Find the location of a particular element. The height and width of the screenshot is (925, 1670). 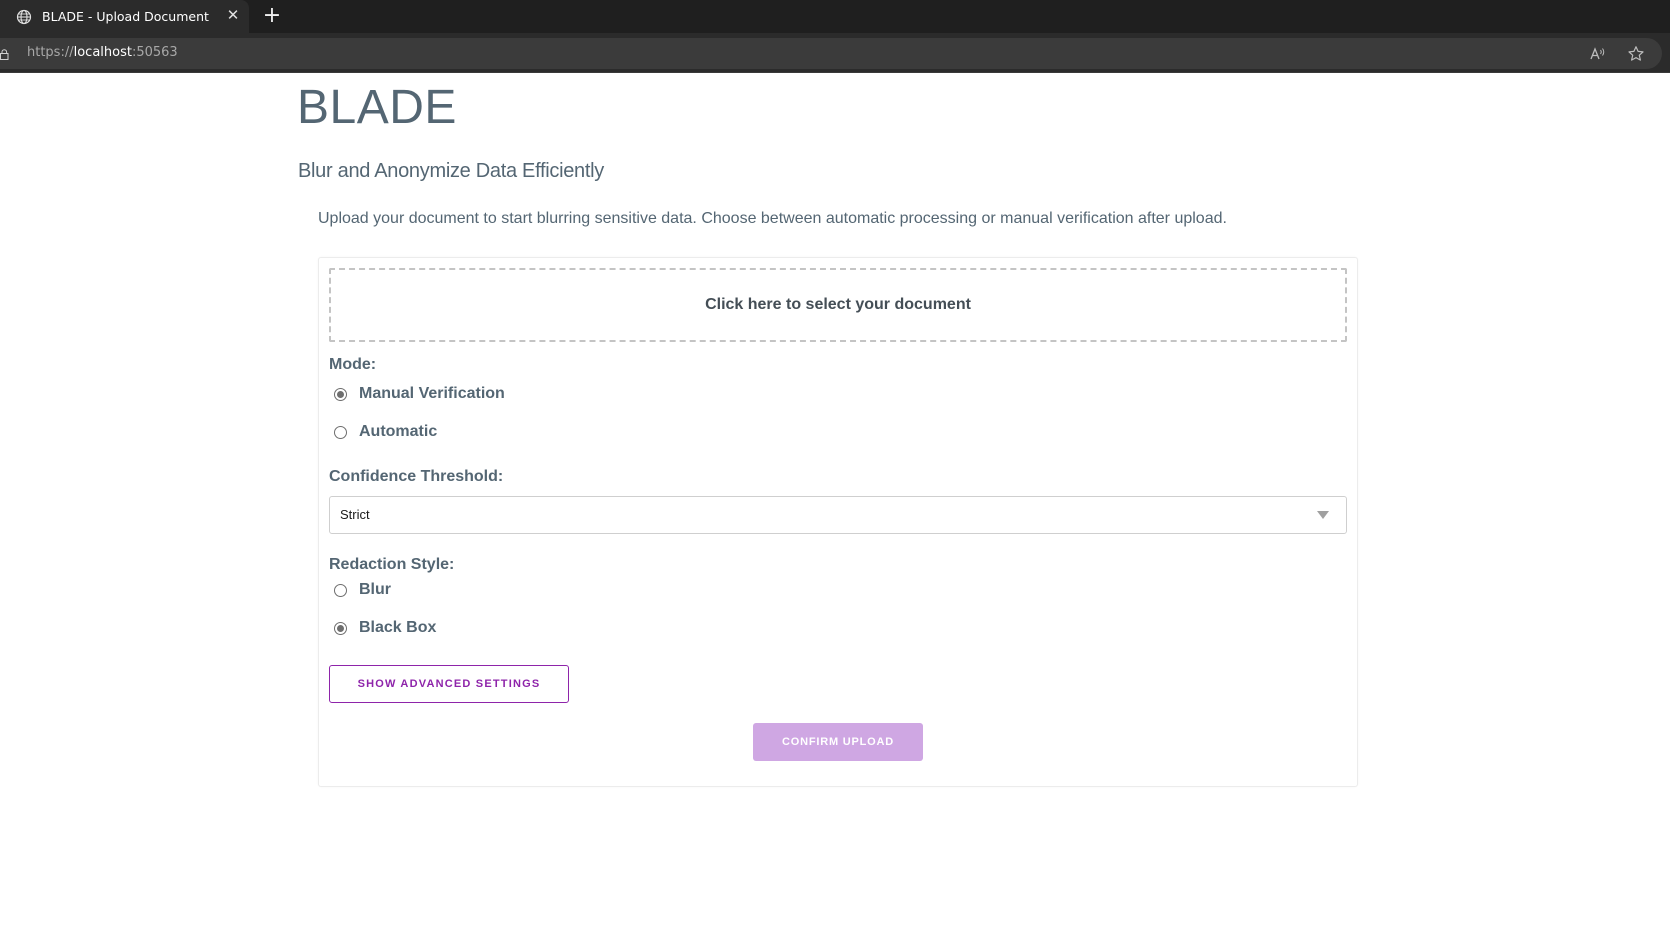

mode-label: Mode: is located at coordinates (353, 364).